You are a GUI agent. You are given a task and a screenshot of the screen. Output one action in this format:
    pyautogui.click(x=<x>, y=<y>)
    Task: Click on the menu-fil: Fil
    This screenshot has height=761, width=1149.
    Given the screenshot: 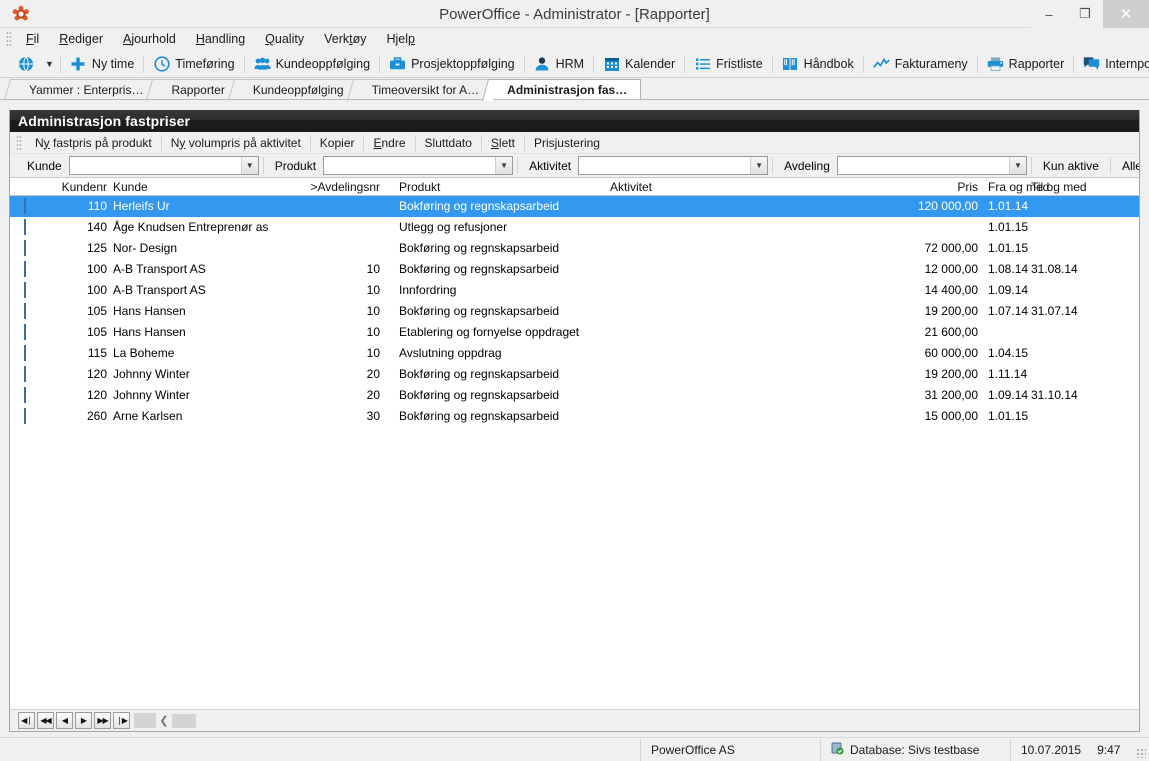 What is the action you would take?
    pyautogui.click(x=32, y=39)
    